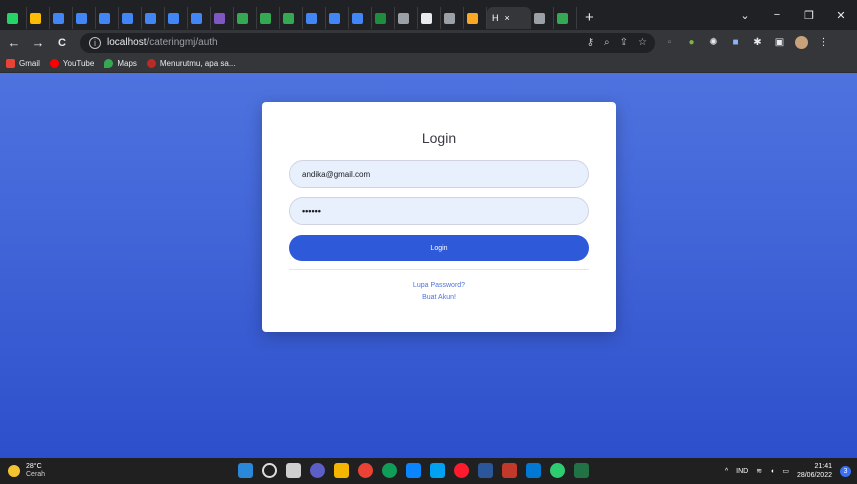 Image resolution: width=857 pixels, height=484 pixels. I want to click on weather-condition: Cerah, so click(36, 474).